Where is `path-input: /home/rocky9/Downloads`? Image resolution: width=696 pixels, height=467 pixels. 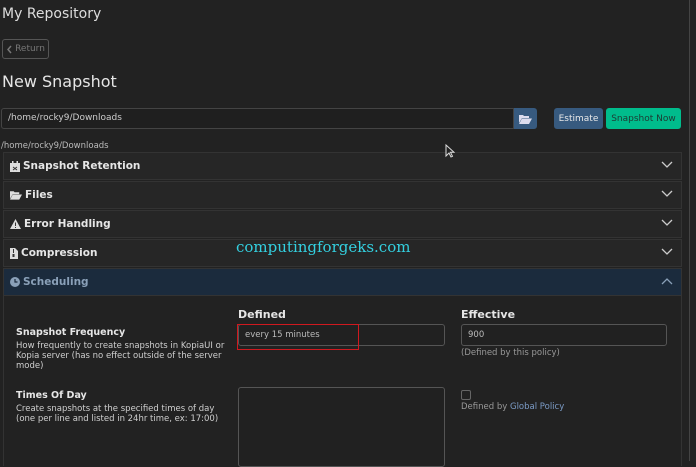
path-input: /home/rocky9/Downloads is located at coordinates (257, 118).